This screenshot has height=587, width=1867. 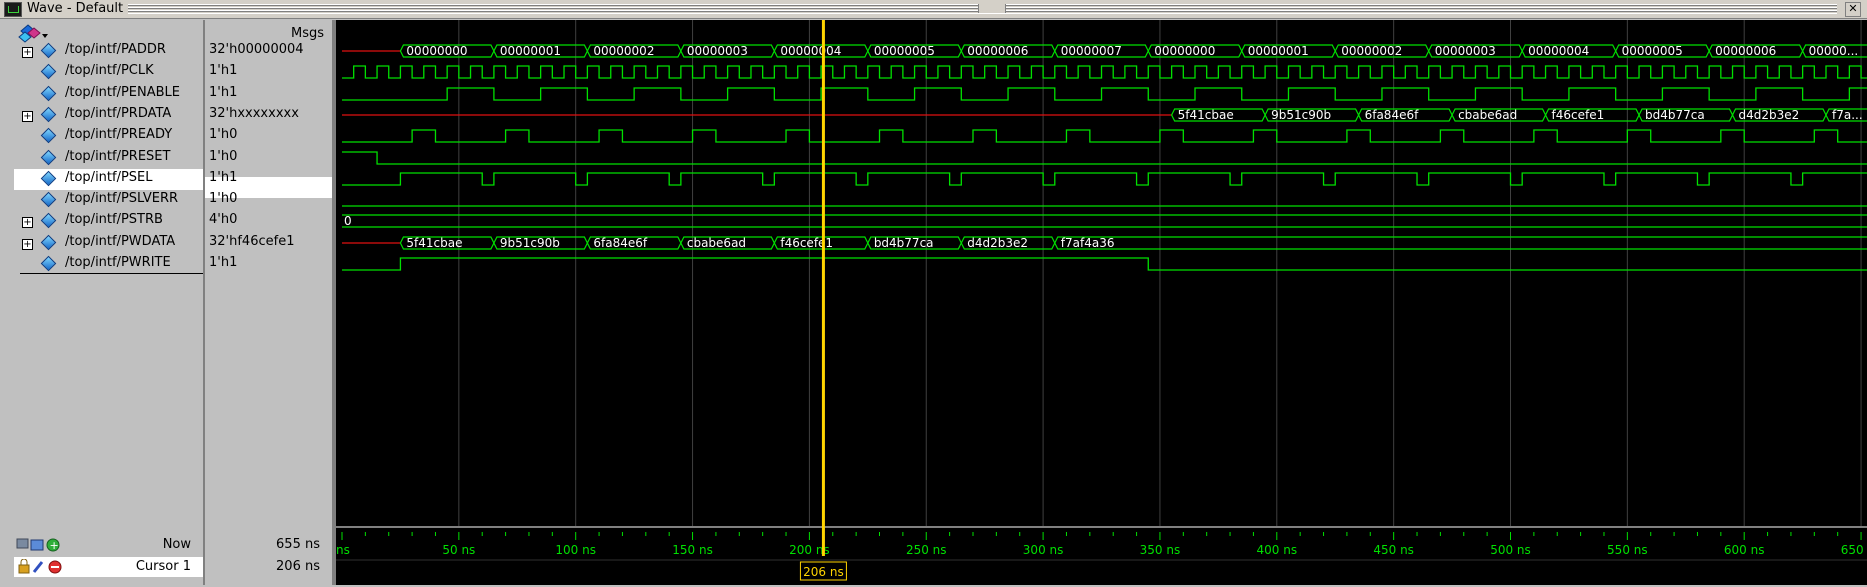 I want to click on lock-icon, so click(x=24, y=569).